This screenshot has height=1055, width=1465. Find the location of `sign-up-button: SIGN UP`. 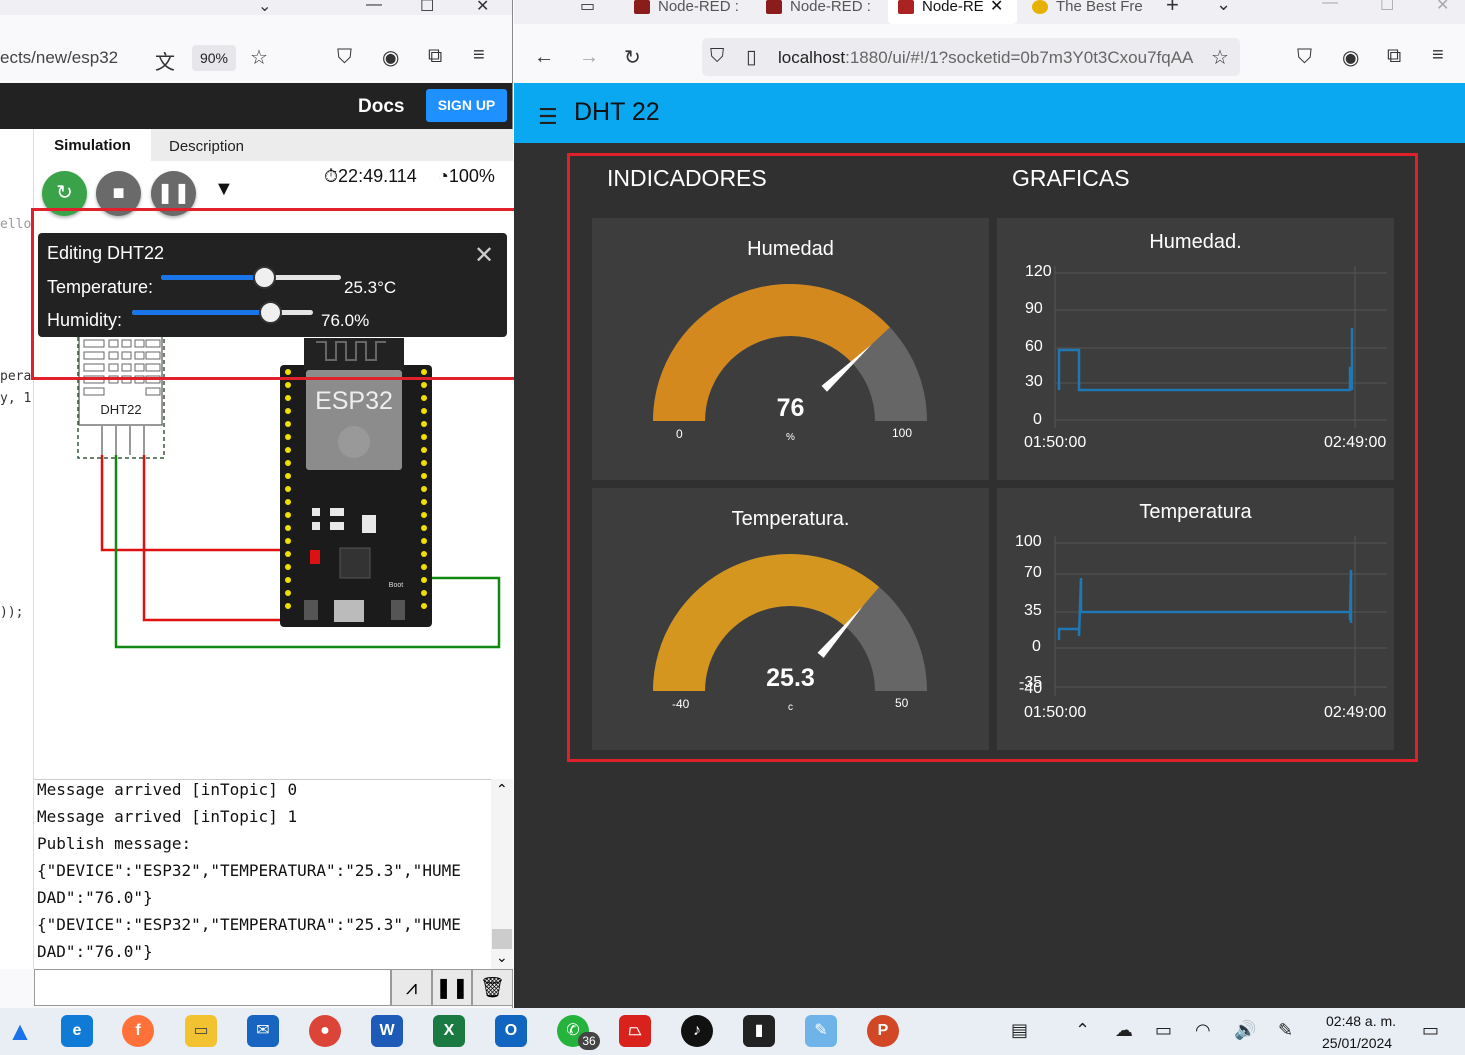

sign-up-button: SIGN UP is located at coordinates (466, 105).